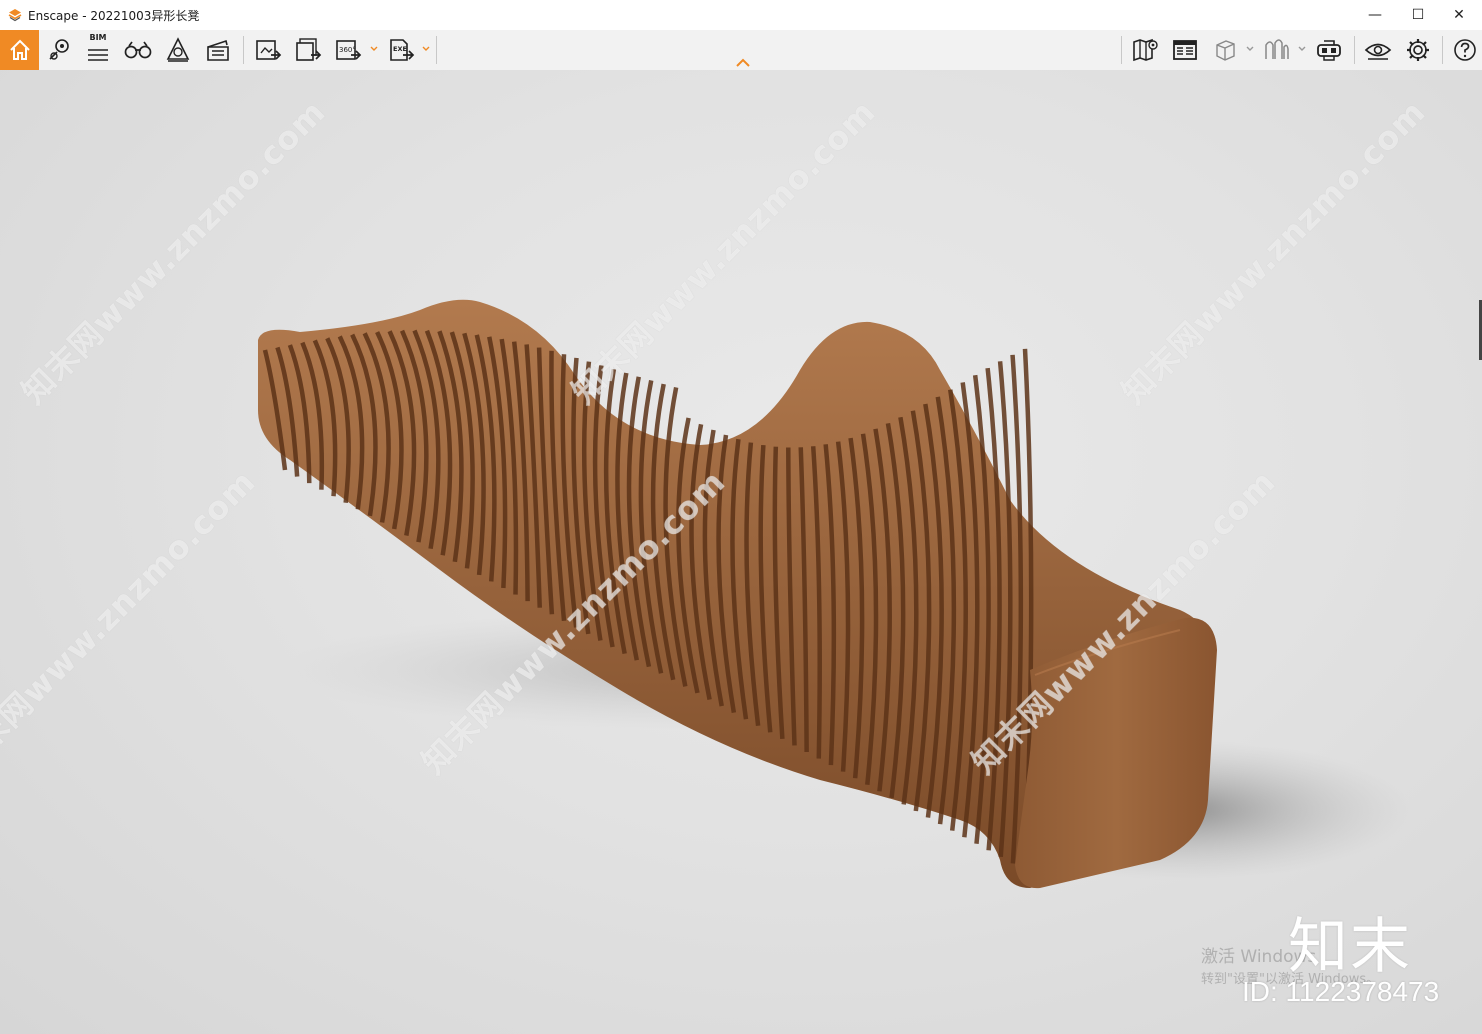 Image resolution: width=1482 pixels, height=1034 pixels. Describe the element at coordinates (741, 15) in the screenshot. I see `title-bar: Enscape - 20221003异形长凳 — ☐ ✕` at that location.